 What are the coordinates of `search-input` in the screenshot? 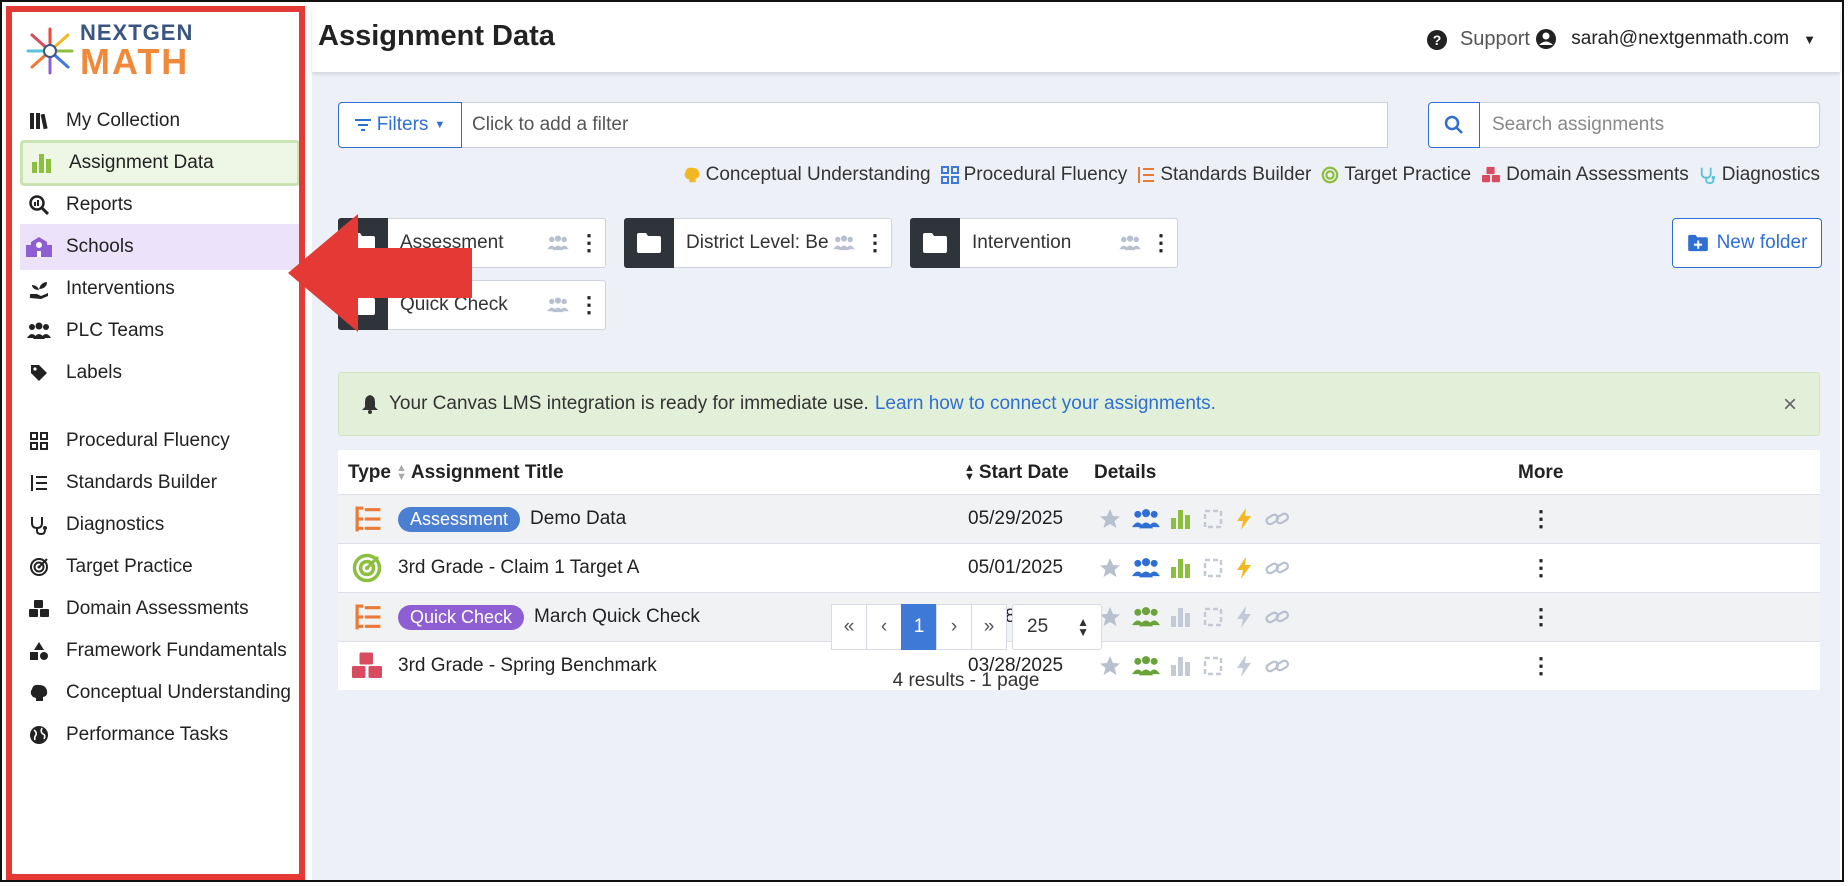 It's located at (1650, 125).